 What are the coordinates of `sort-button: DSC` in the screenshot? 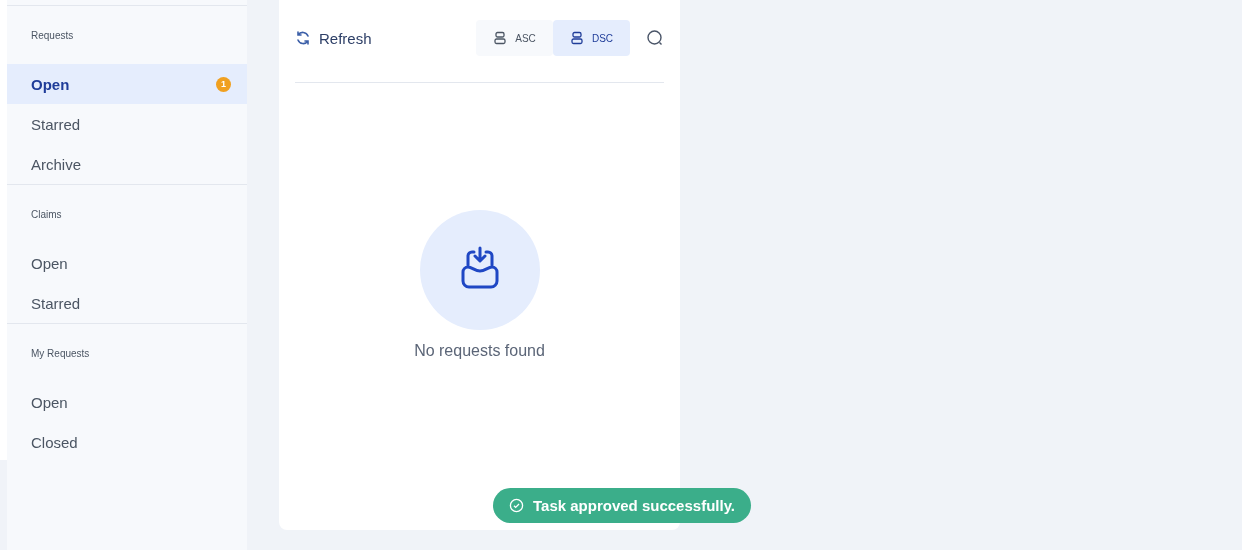 It's located at (591, 38).